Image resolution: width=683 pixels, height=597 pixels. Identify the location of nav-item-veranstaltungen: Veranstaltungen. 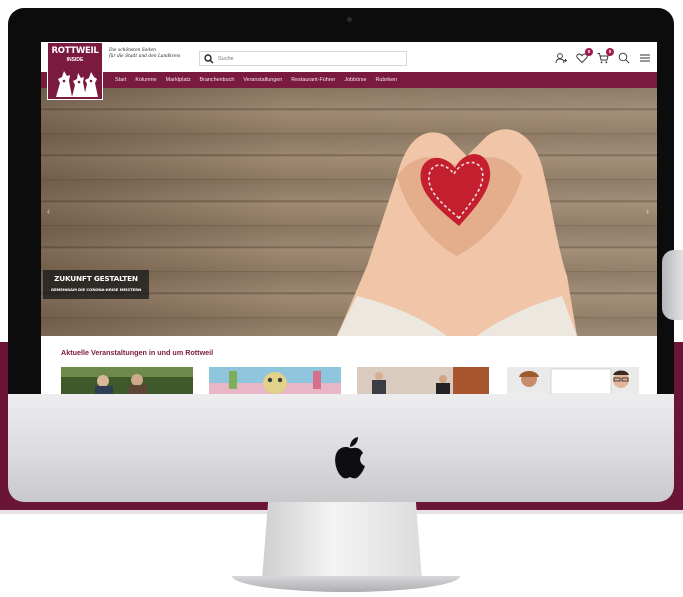
(262, 80).